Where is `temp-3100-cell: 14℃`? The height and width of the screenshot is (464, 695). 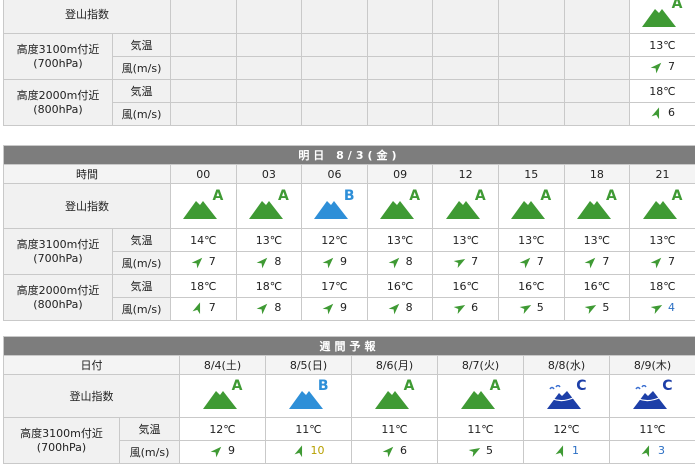 temp-3100-cell: 14℃ is located at coordinates (204, 240).